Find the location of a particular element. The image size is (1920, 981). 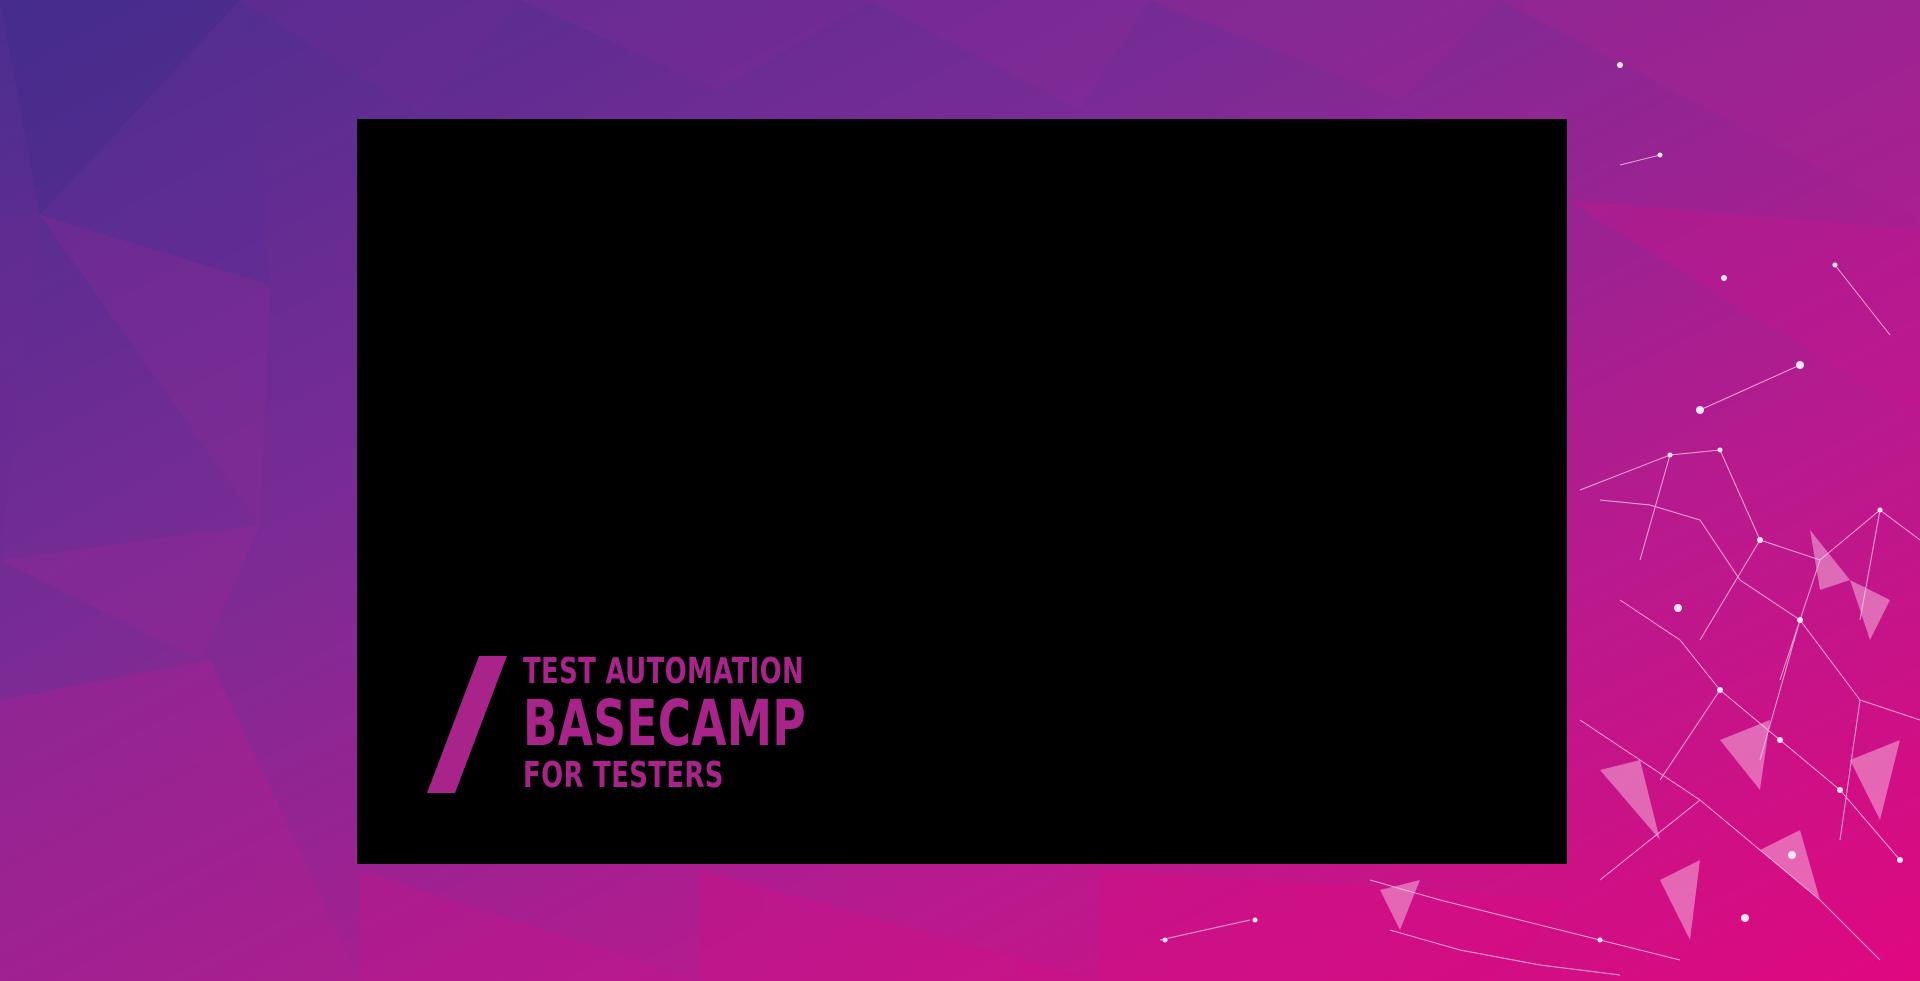

logo-line-test-automation: TEST AUTOMATION is located at coordinates (664, 671).